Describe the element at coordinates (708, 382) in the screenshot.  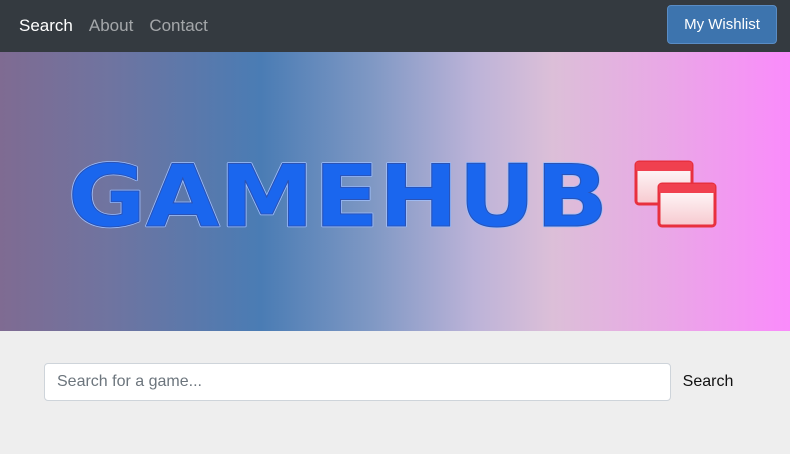
I see `search-button: Search` at that location.